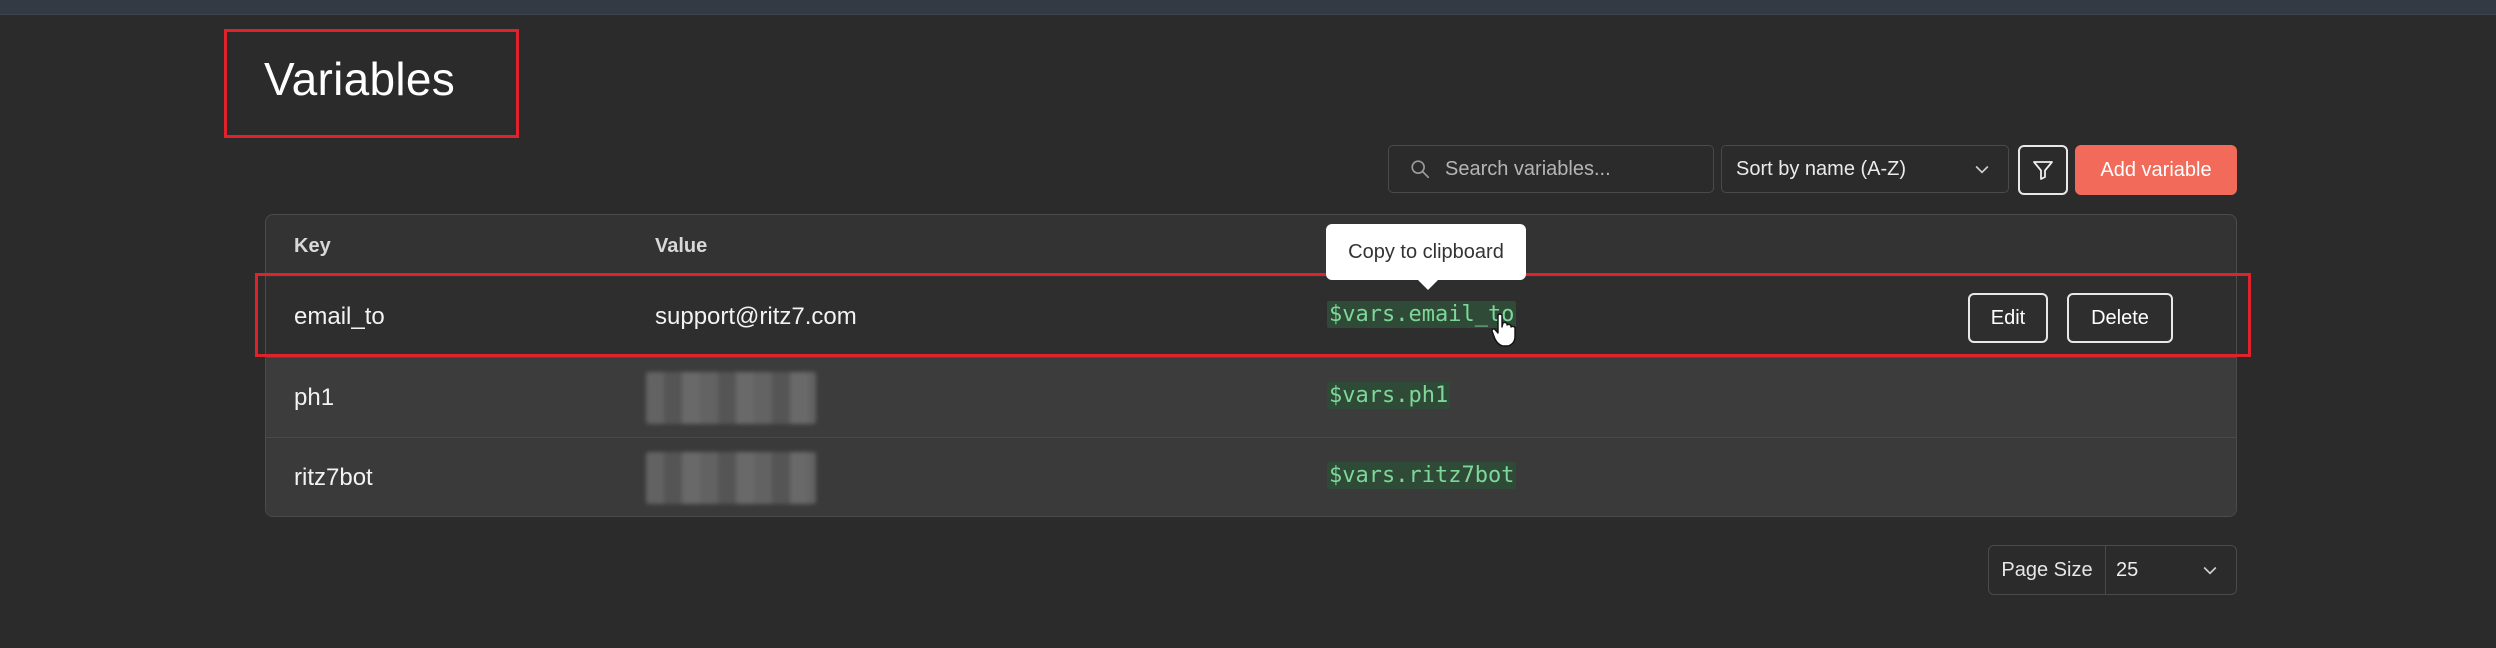 The height and width of the screenshot is (648, 2496). Describe the element at coordinates (2156, 170) in the screenshot. I see `add-variable-button: Add variable` at that location.